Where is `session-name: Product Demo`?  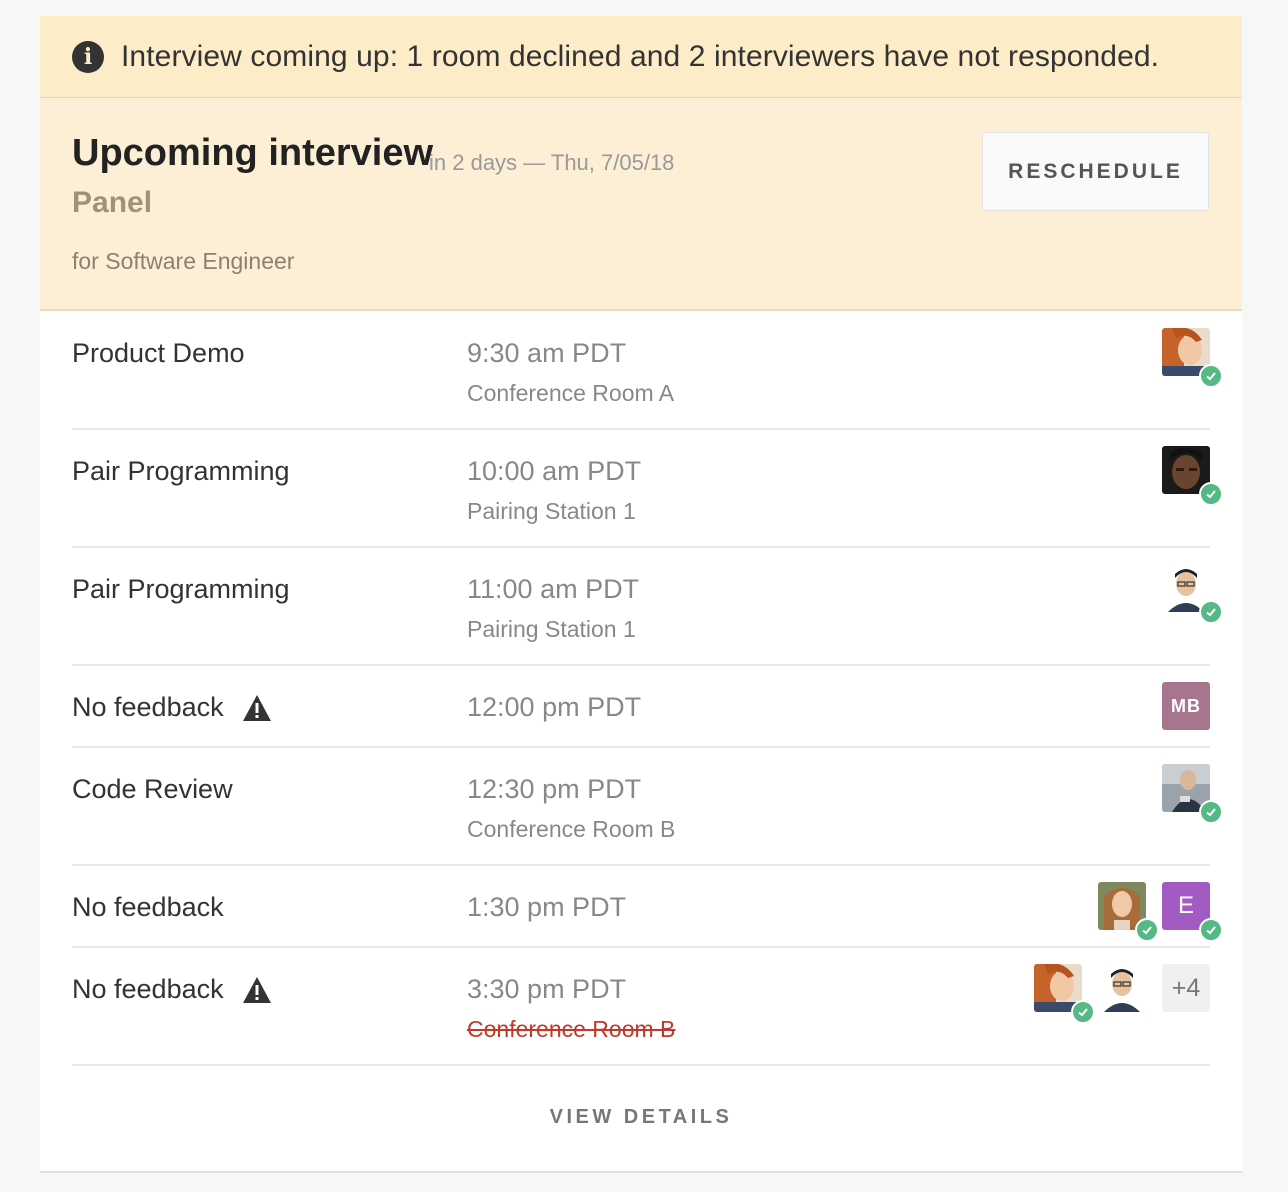 session-name: Product Demo is located at coordinates (158, 353).